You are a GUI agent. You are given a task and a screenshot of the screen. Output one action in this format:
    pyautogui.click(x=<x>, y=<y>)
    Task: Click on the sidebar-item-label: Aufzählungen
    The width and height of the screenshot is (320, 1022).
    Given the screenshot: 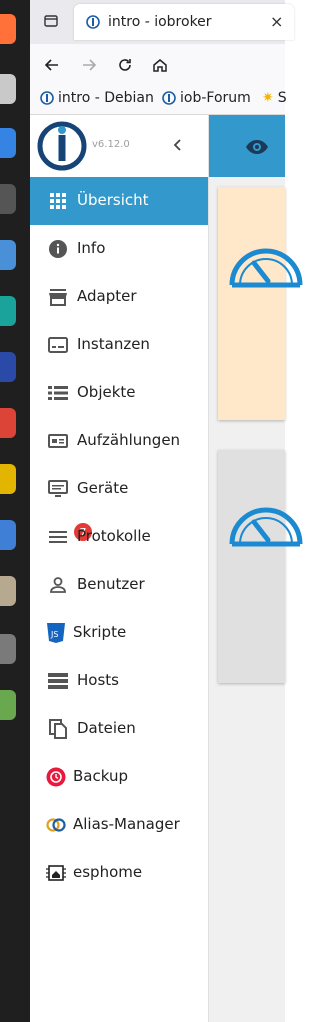 What is the action you would take?
    pyautogui.click(x=129, y=440)
    